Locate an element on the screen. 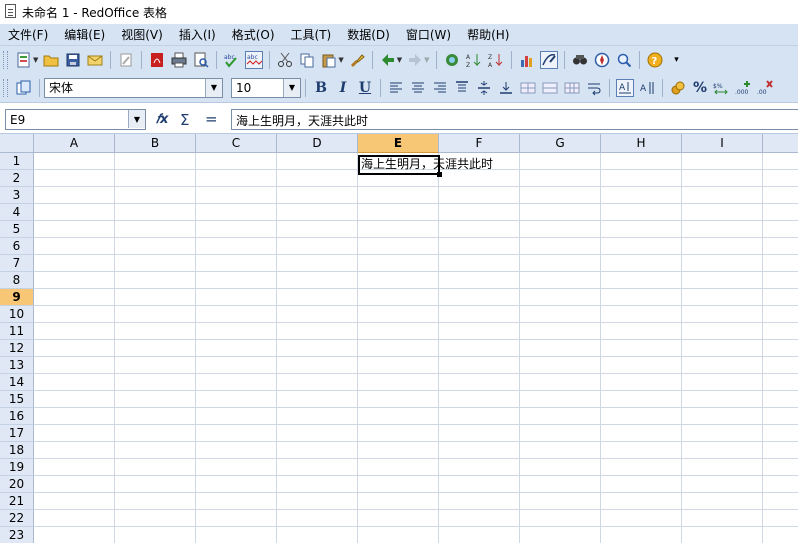 Image resolution: width=798 pixels, height=543 pixels. align-center-icon is located at coordinates (418, 88).